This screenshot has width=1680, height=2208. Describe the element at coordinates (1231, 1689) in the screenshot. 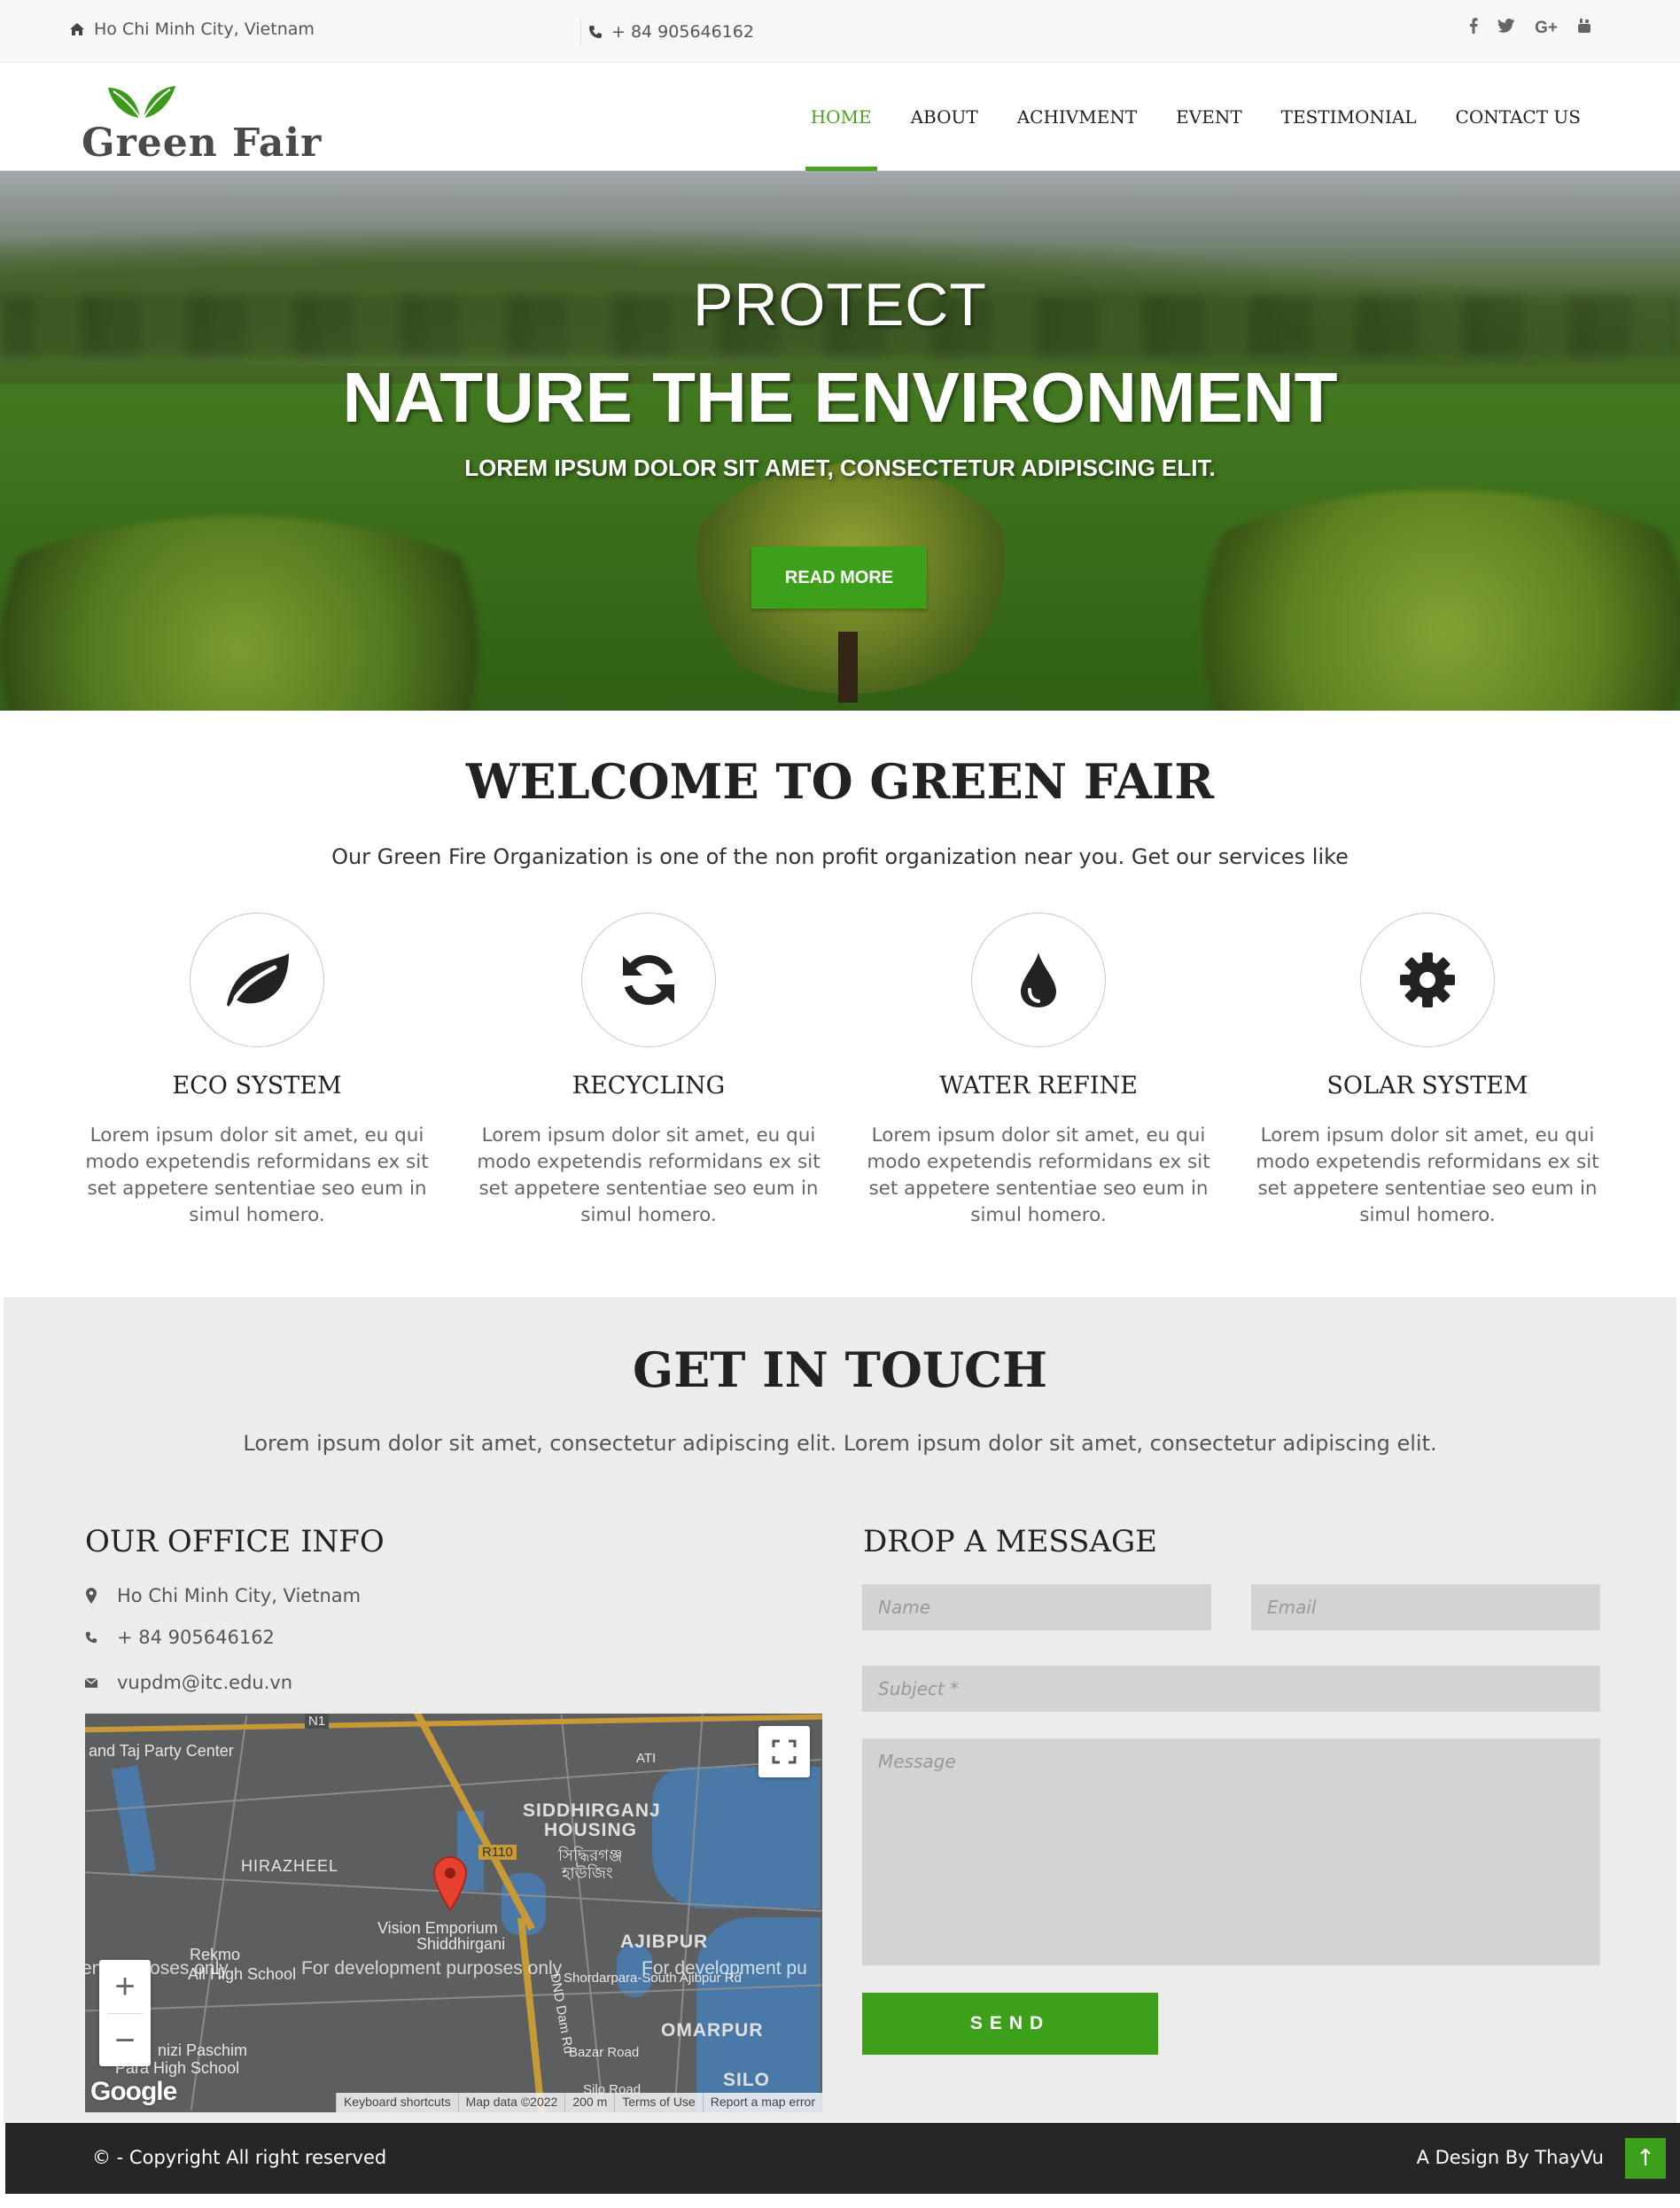

I see `subject-field: Subject *` at that location.